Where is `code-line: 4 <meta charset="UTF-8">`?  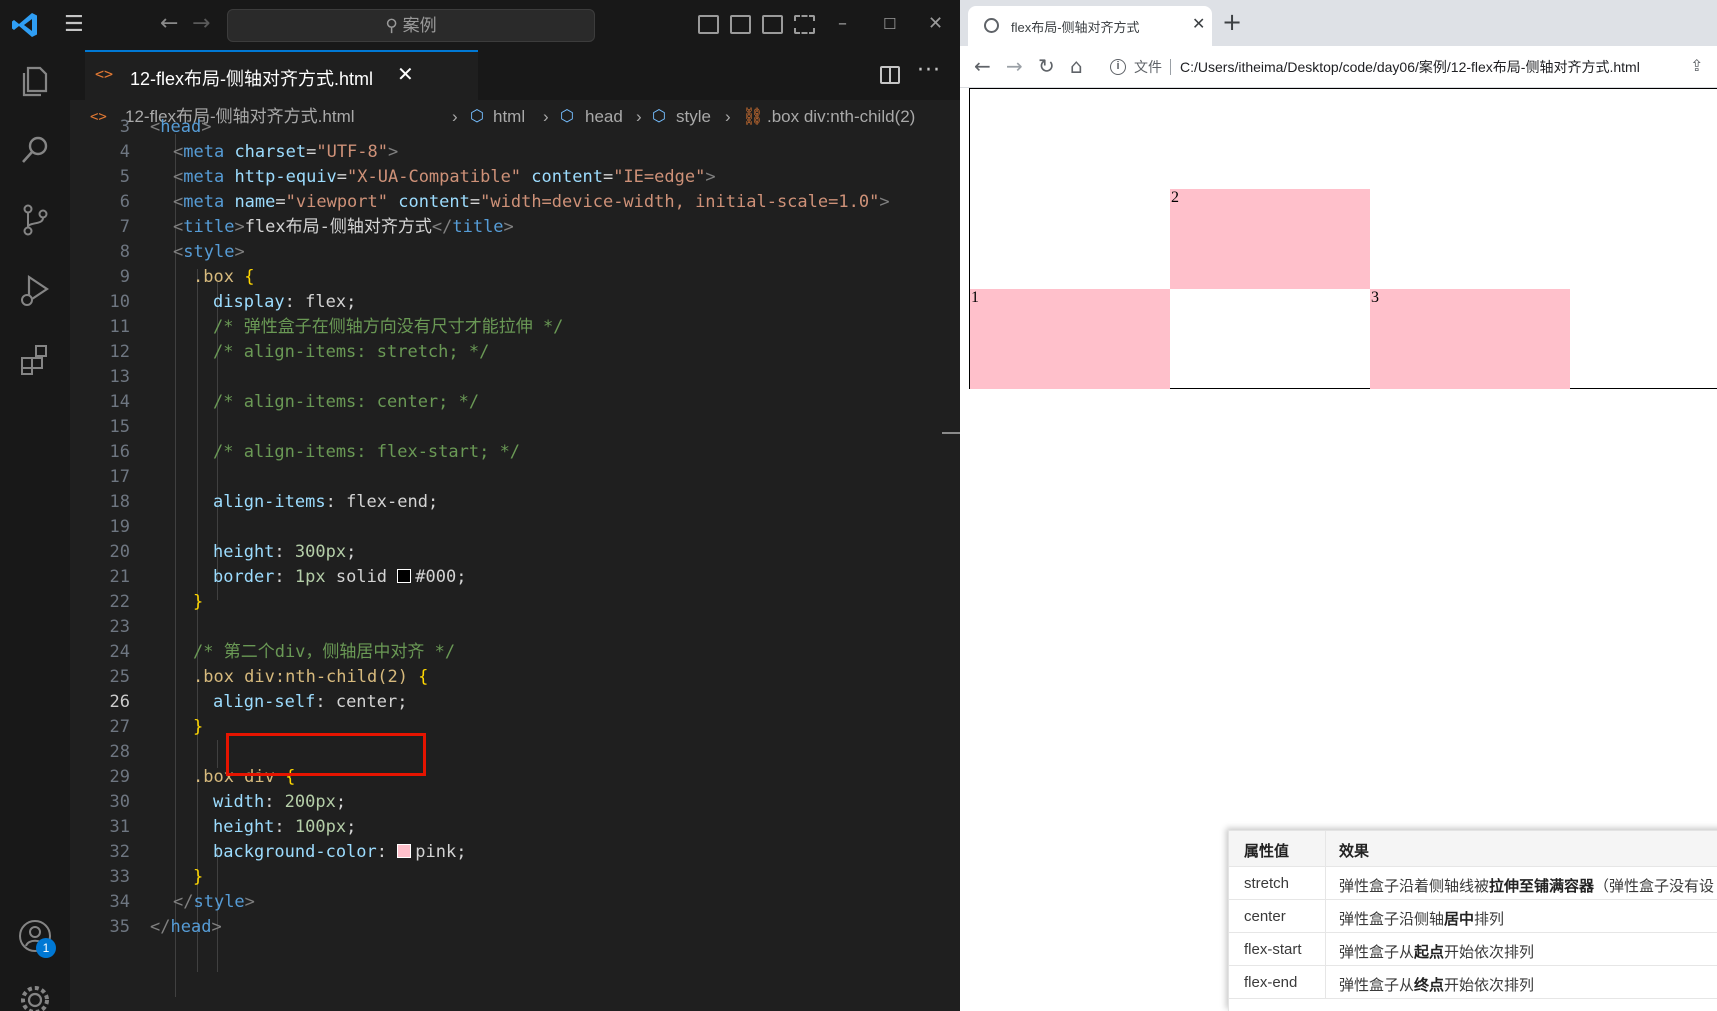 code-line: 4 <meta charset="UTF-8"> is located at coordinates (515, 152).